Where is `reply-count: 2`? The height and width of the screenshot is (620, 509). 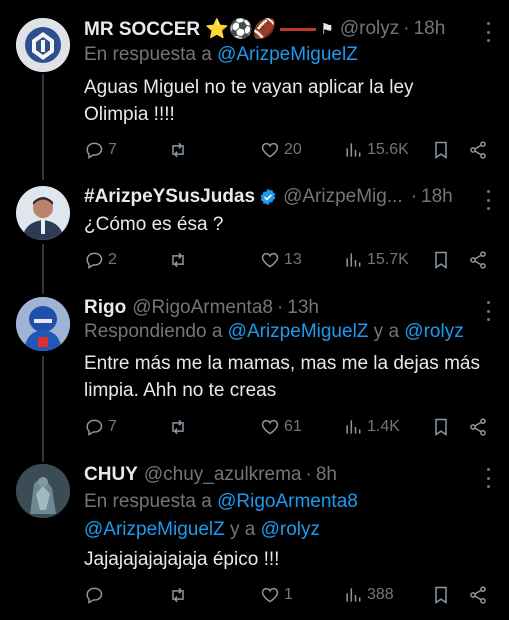
reply-count: 2 is located at coordinates (112, 259).